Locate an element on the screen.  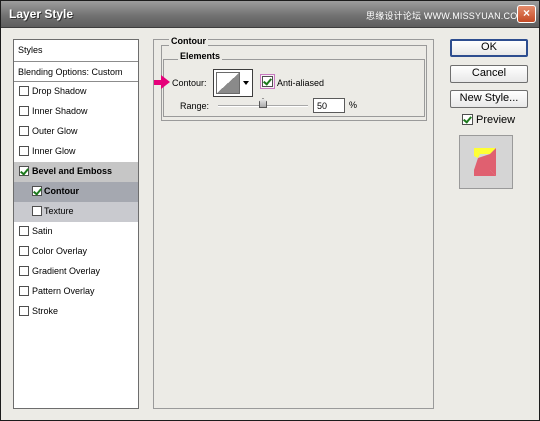
elements-group-title: Elements is located at coordinates (200, 56).